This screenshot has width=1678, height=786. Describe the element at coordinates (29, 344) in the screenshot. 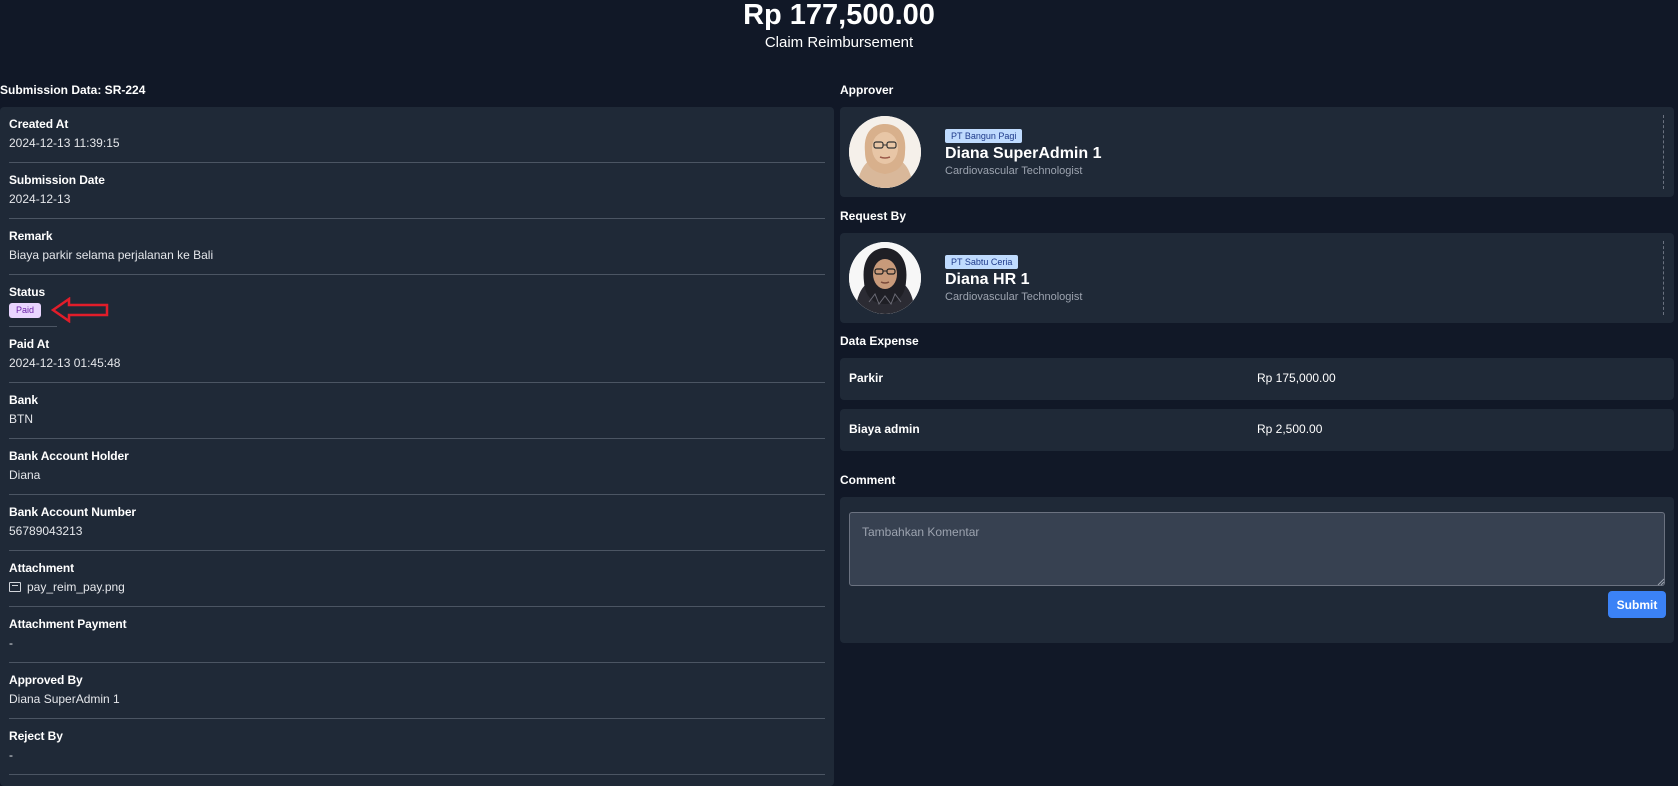

I see `field-label: Paid At` at that location.